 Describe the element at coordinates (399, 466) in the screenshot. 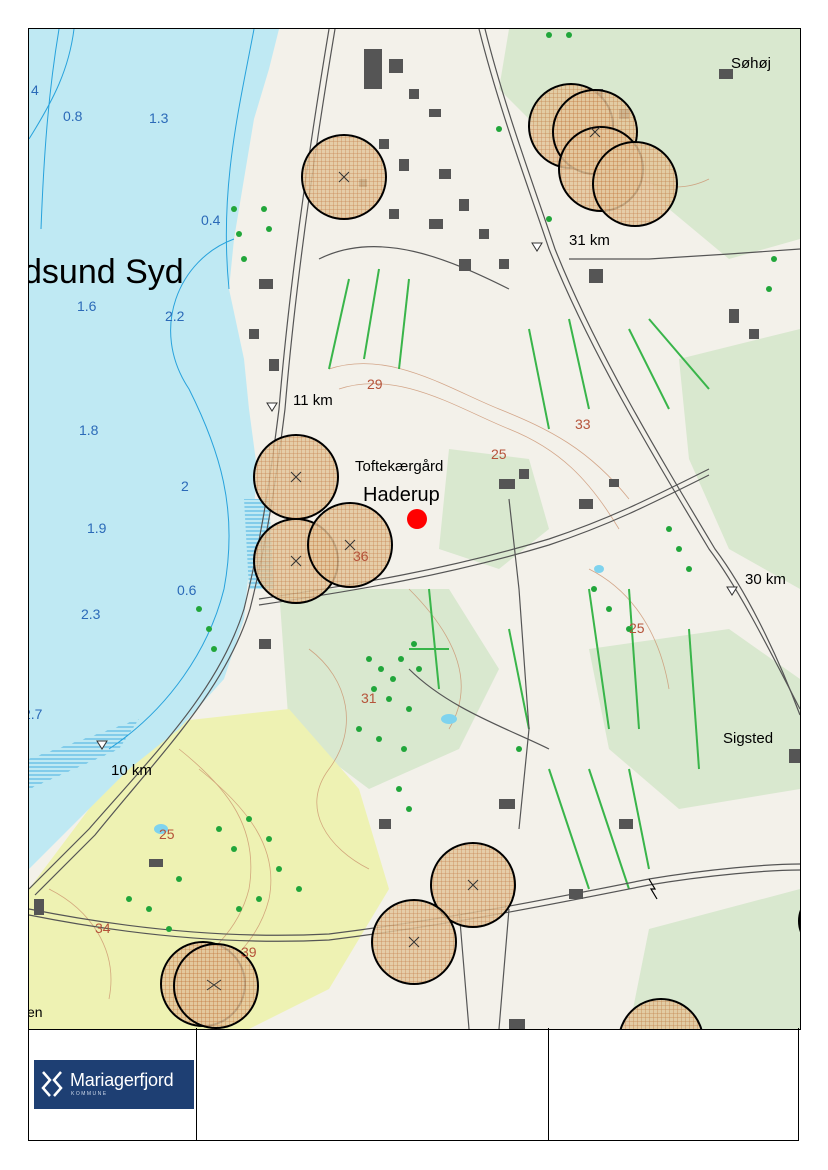

I see `farm-label: Toftekærgård` at that location.